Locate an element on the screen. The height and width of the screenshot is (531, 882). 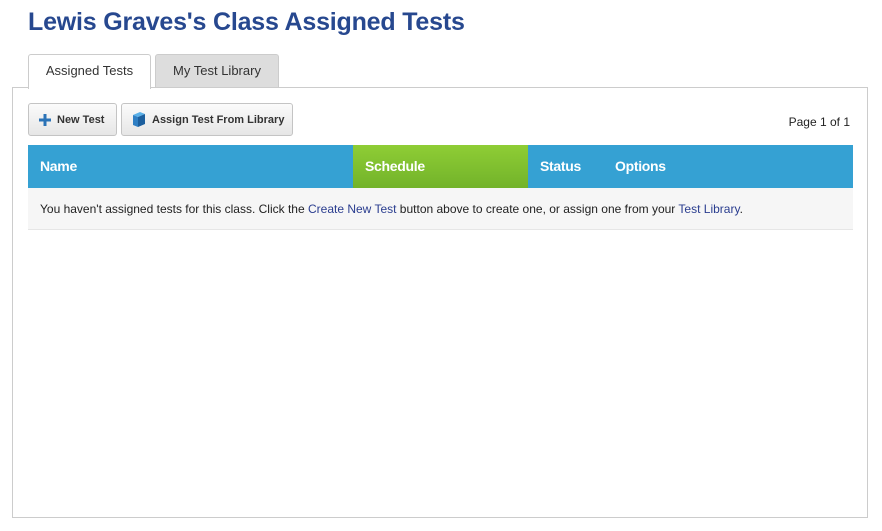
new-test-button: New Test is located at coordinates (72, 119).